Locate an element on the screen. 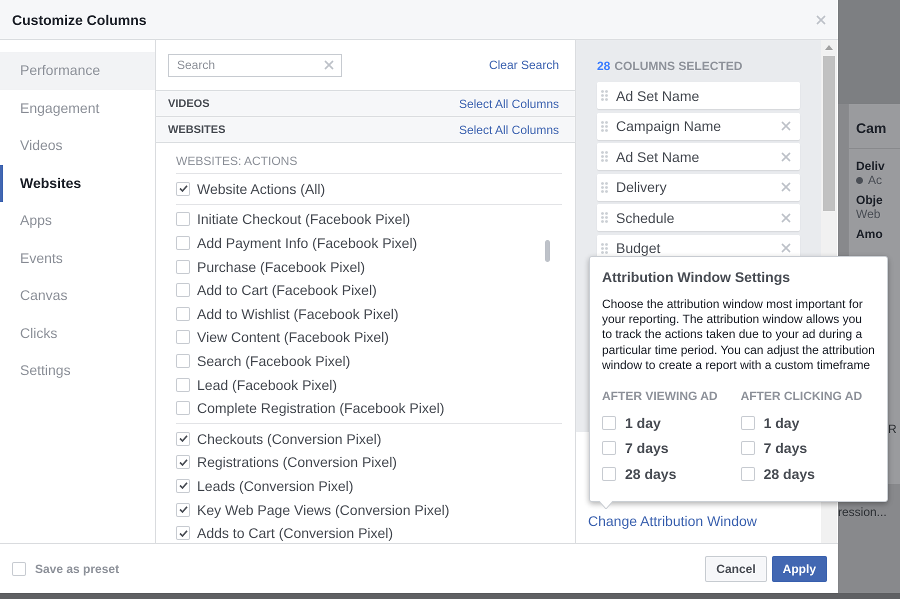 Image resolution: width=900 pixels, height=599 pixels. checkbox-label: Checkouts (Conversion Pixel) is located at coordinates (289, 438).